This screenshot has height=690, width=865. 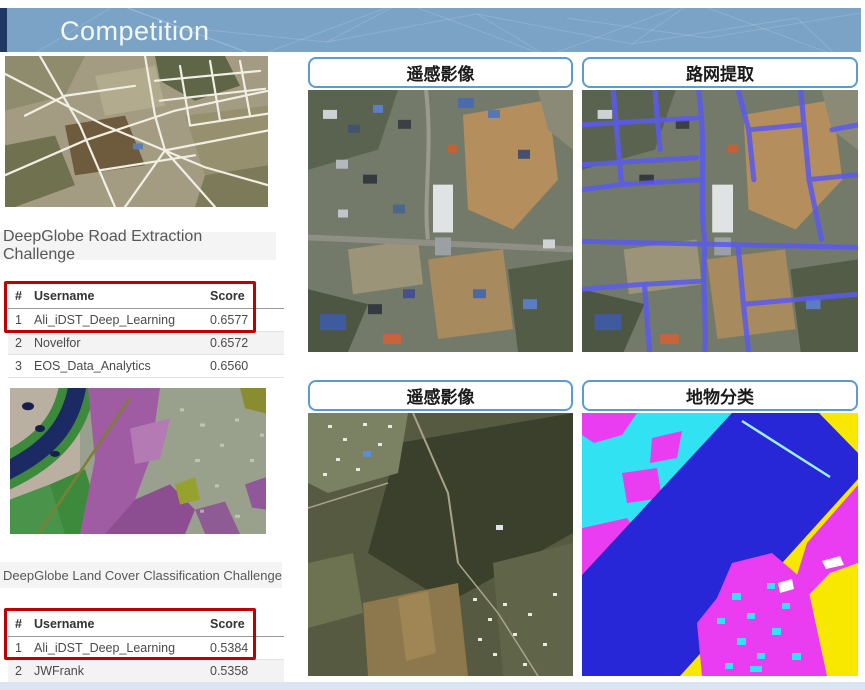 I want to click on username-cell: Novelfor, so click(x=122, y=343).